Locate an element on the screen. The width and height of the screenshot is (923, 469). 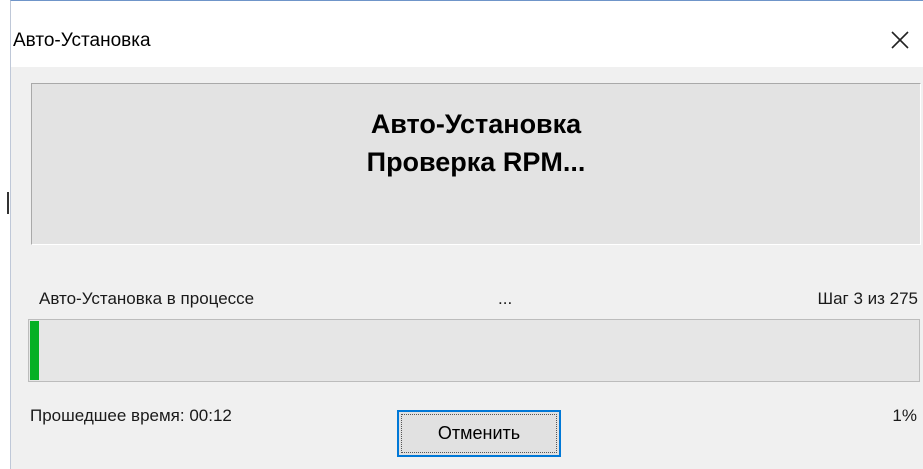
progress-percent: 1% is located at coordinates (904, 415).